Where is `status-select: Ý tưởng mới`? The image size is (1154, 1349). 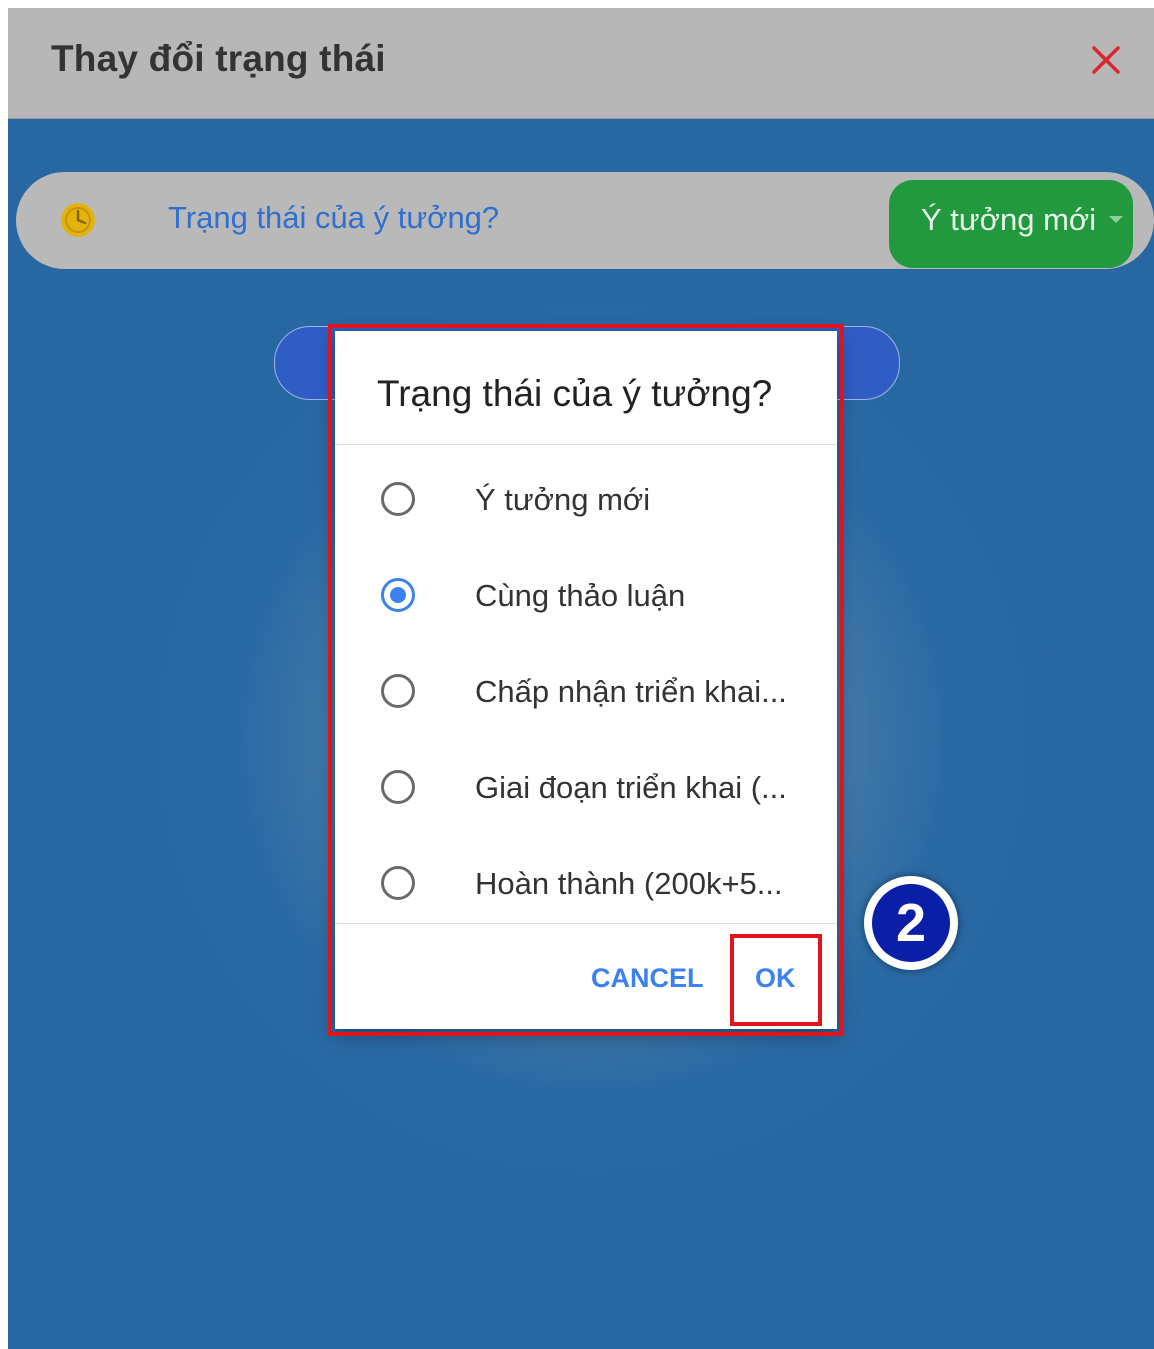
status-select: Ý tưởng mới is located at coordinates (1011, 224).